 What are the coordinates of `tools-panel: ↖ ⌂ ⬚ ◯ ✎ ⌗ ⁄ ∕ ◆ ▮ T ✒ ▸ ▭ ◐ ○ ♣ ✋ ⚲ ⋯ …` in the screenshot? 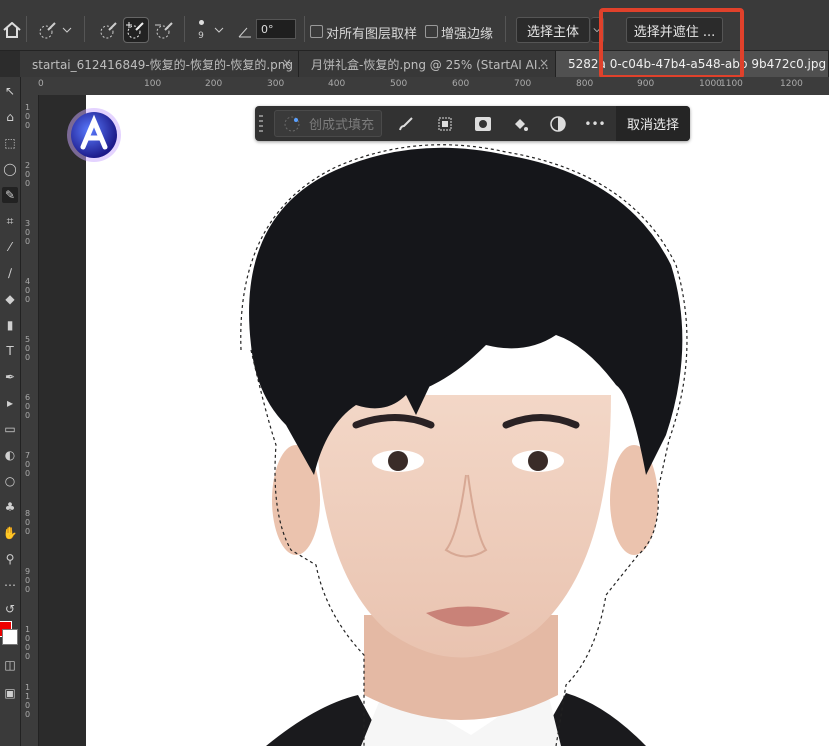 It's located at (10, 411).